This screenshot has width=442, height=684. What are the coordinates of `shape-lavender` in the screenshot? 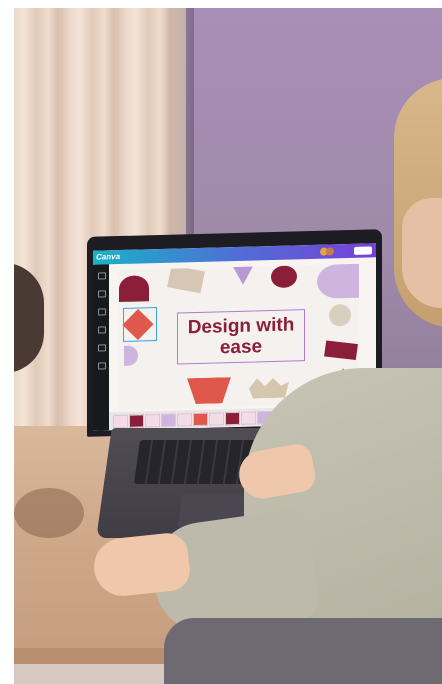 It's located at (131, 355).